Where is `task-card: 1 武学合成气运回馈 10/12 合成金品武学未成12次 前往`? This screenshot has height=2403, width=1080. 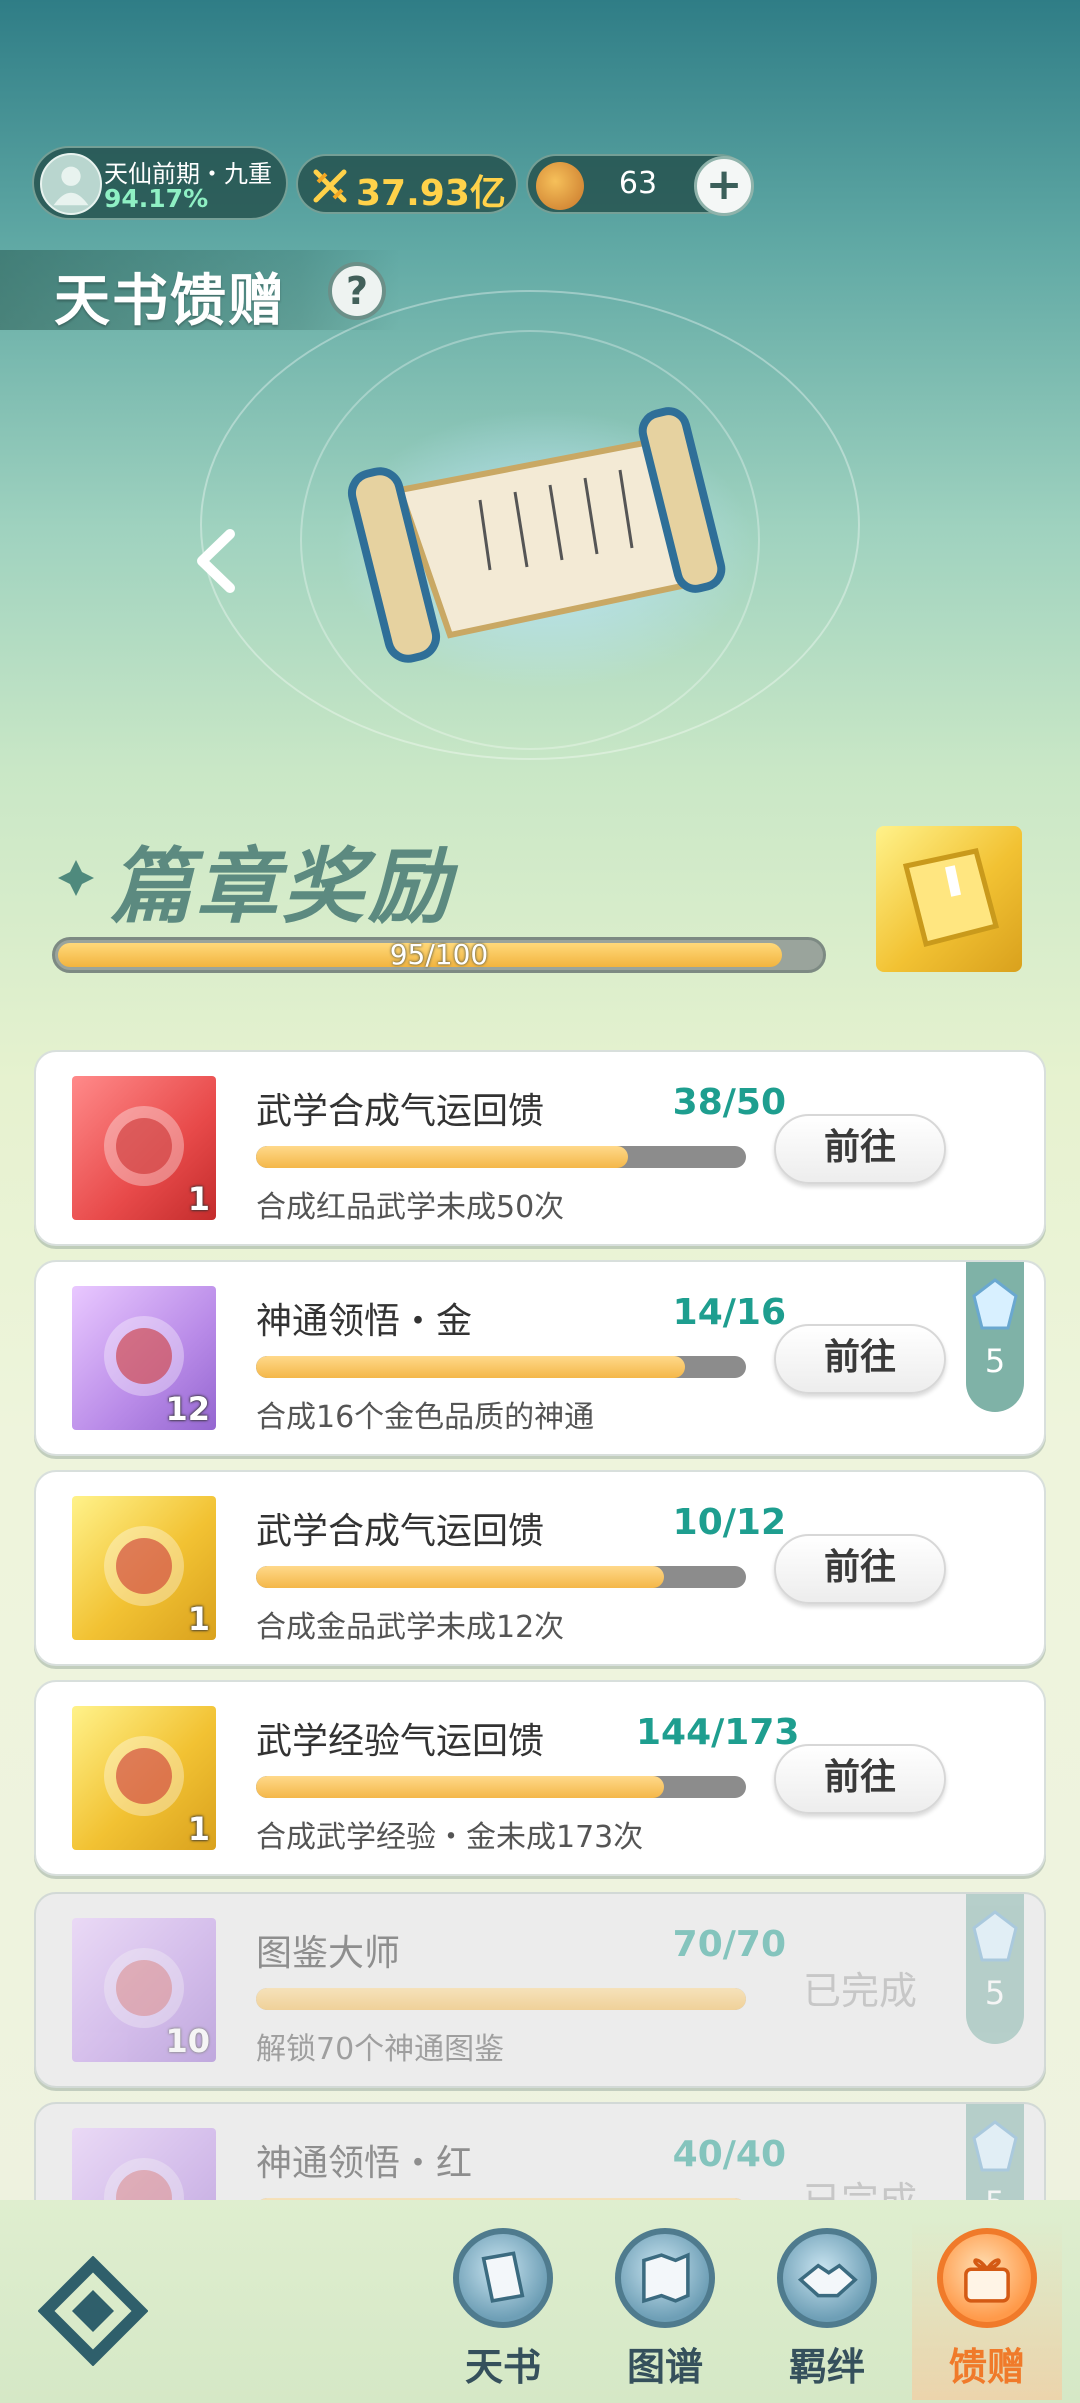 task-card: 1 武学合成气运回馈 10/12 合成金品武学未成12次 前往 is located at coordinates (540, 1568).